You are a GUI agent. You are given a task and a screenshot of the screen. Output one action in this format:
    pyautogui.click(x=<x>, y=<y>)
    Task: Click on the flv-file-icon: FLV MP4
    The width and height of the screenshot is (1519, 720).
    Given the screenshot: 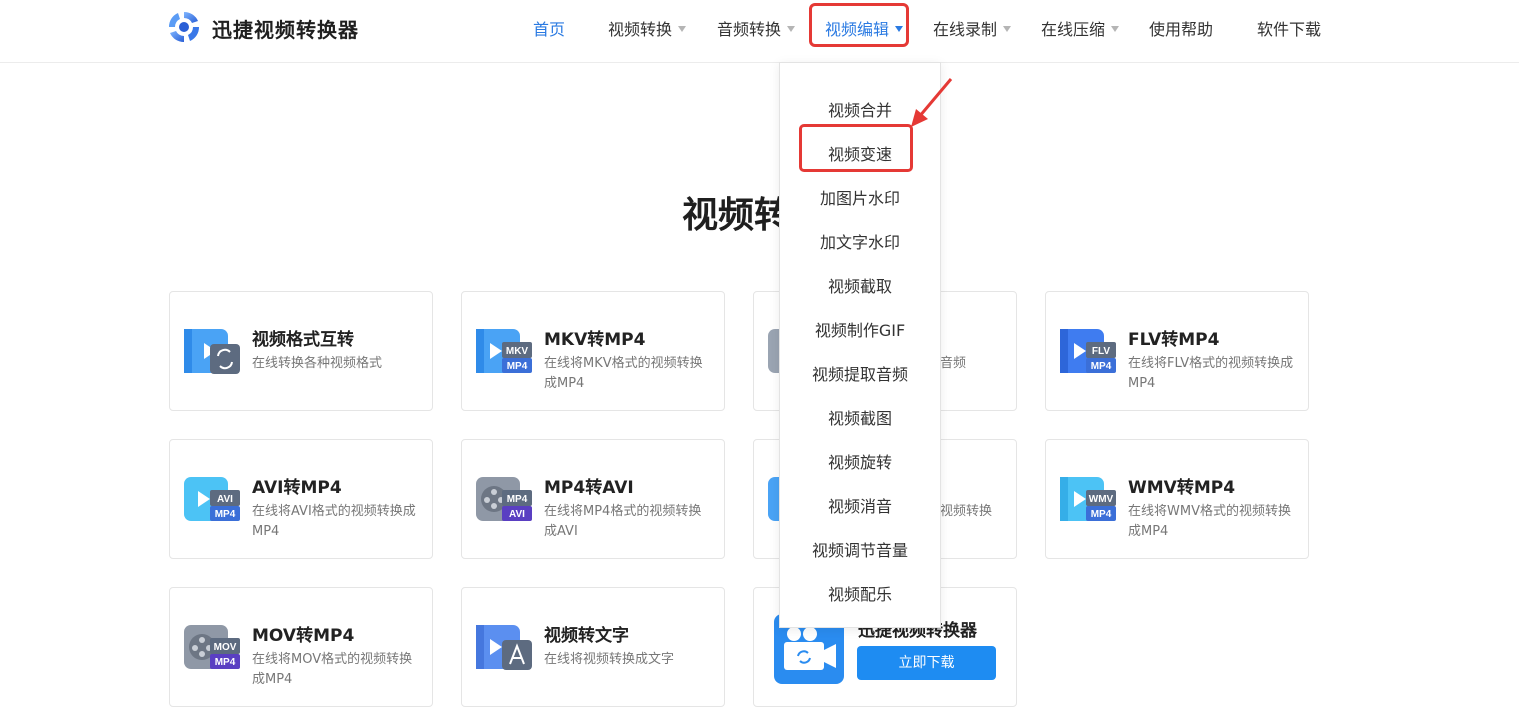 What is the action you would take?
    pyautogui.click(x=1088, y=351)
    